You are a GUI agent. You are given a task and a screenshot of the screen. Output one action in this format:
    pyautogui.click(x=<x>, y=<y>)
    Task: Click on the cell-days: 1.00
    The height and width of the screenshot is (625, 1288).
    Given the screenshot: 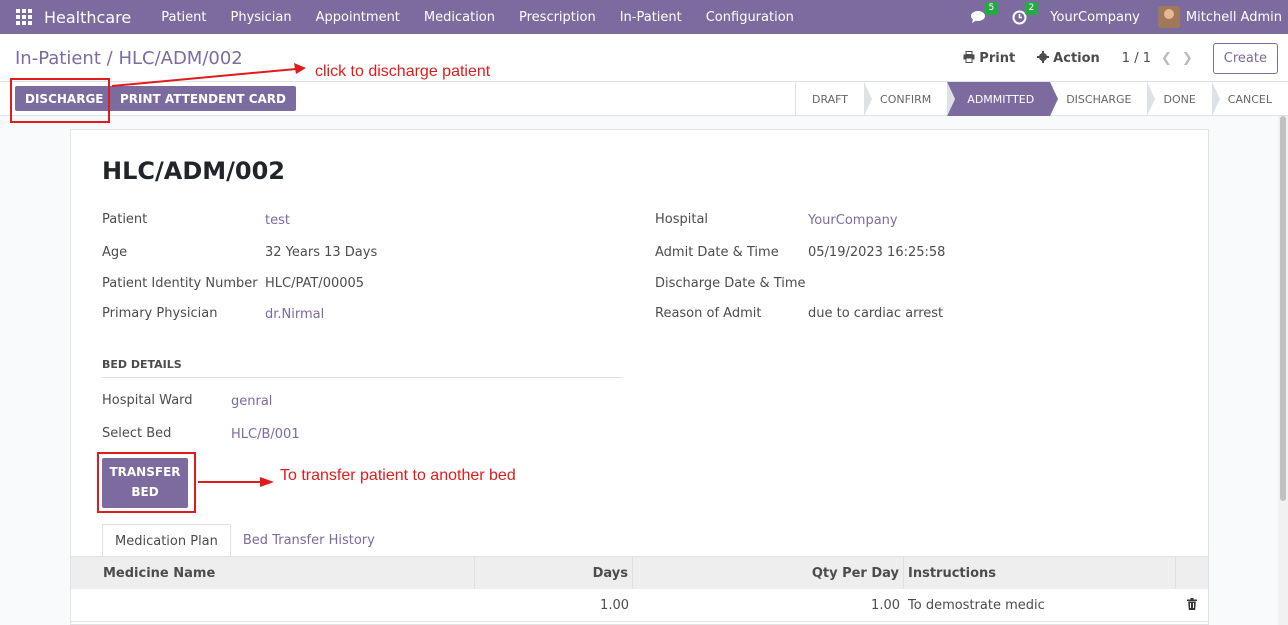 What is the action you would take?
    pyautogui.click(x=554, y=605)
    